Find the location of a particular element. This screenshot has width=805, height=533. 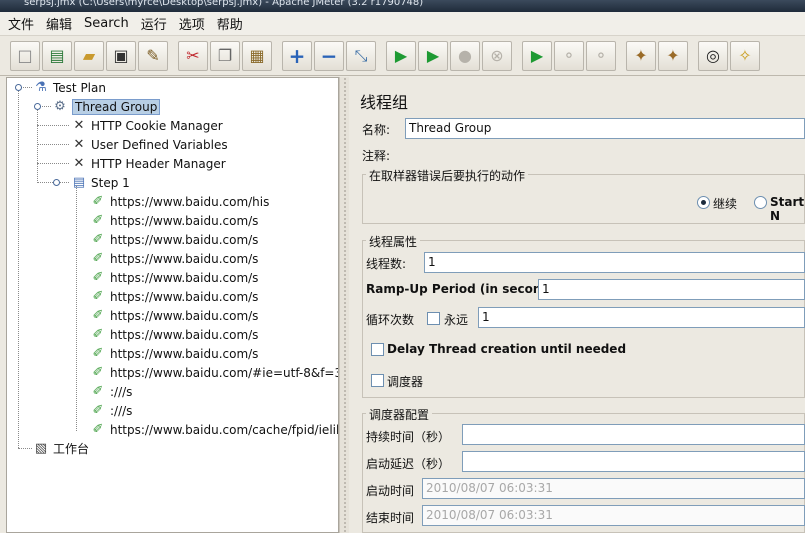

new-icon: □ is located at coordinates (25, 55).